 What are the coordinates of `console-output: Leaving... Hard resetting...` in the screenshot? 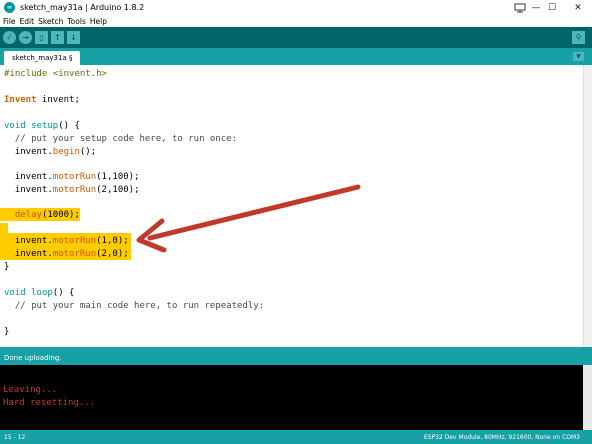 It's located at (291, 397).